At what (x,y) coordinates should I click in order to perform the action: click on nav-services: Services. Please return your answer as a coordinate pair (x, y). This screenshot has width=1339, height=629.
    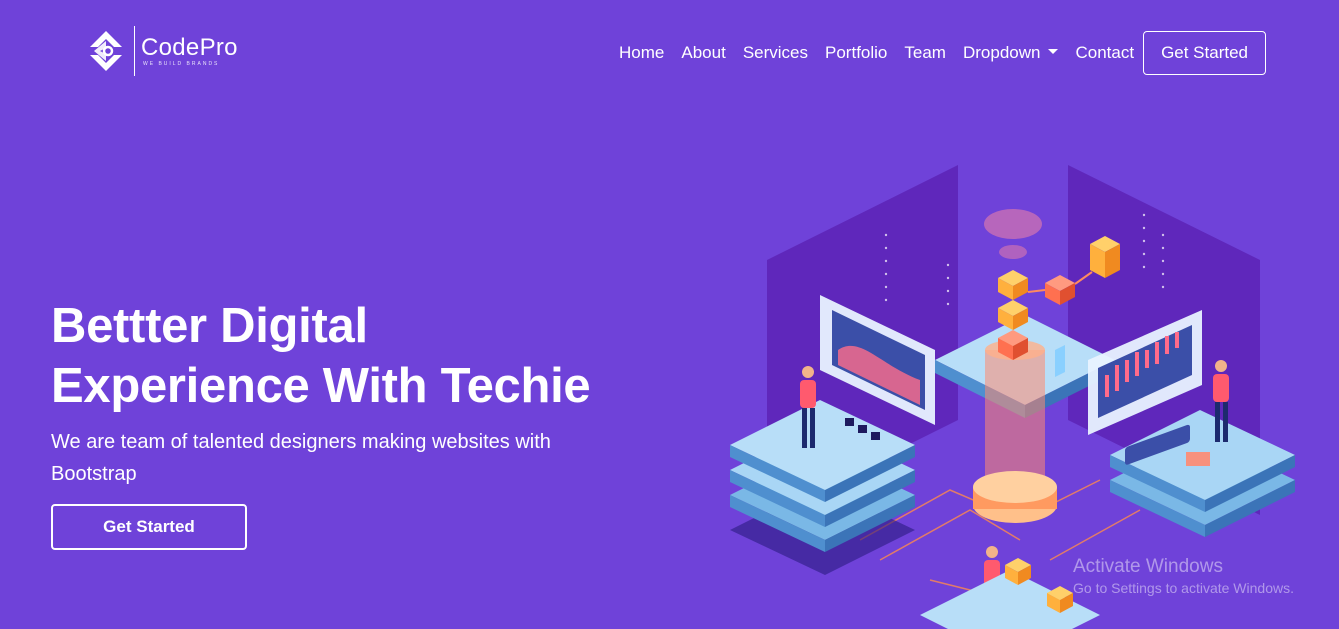
    Looking at the image, I should click on (775, 53).